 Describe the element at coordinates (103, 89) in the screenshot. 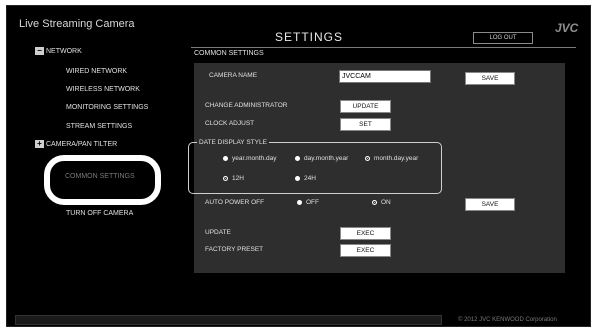

I see `sidebar-item-wireless-network: WIRELESS NETWORK` at that location.